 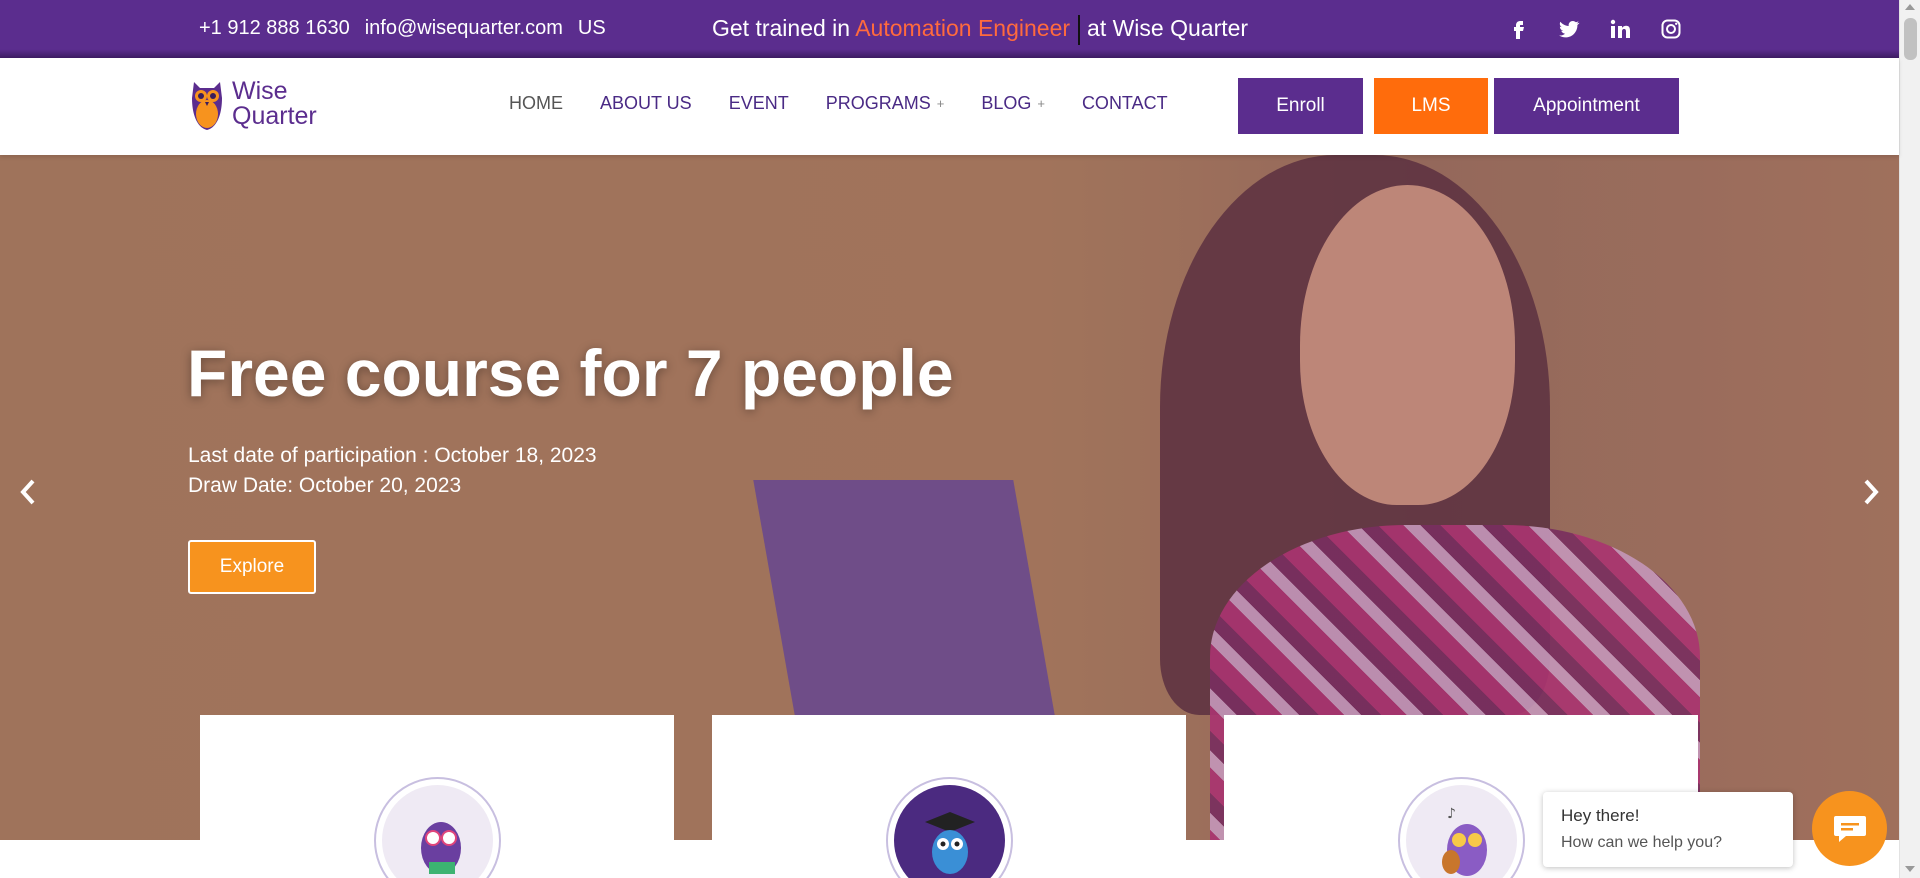 I want to click on nav-about-us: ABOUT US, so click(x=646, y=103).